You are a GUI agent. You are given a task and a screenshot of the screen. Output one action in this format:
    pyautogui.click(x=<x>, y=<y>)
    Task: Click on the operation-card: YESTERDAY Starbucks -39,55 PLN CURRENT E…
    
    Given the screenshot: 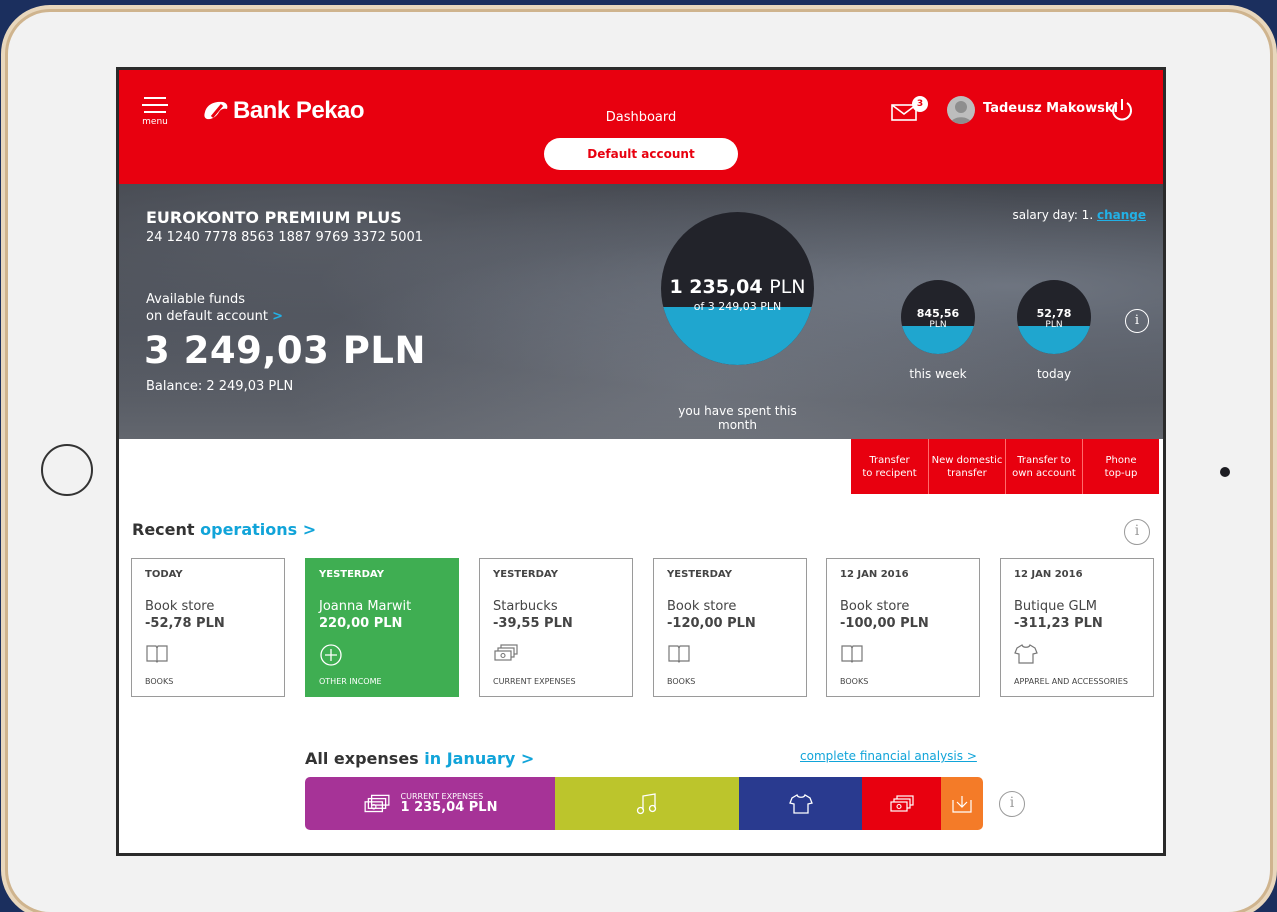 What is the action you would take?
    pyautogui.click(x=556, y=627)
    